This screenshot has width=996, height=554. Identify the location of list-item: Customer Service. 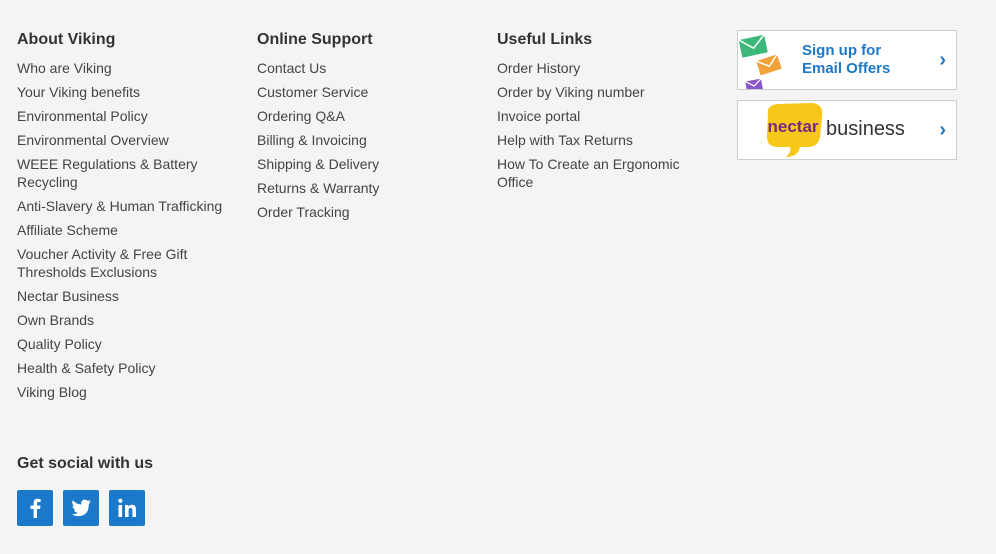
(367, 92).